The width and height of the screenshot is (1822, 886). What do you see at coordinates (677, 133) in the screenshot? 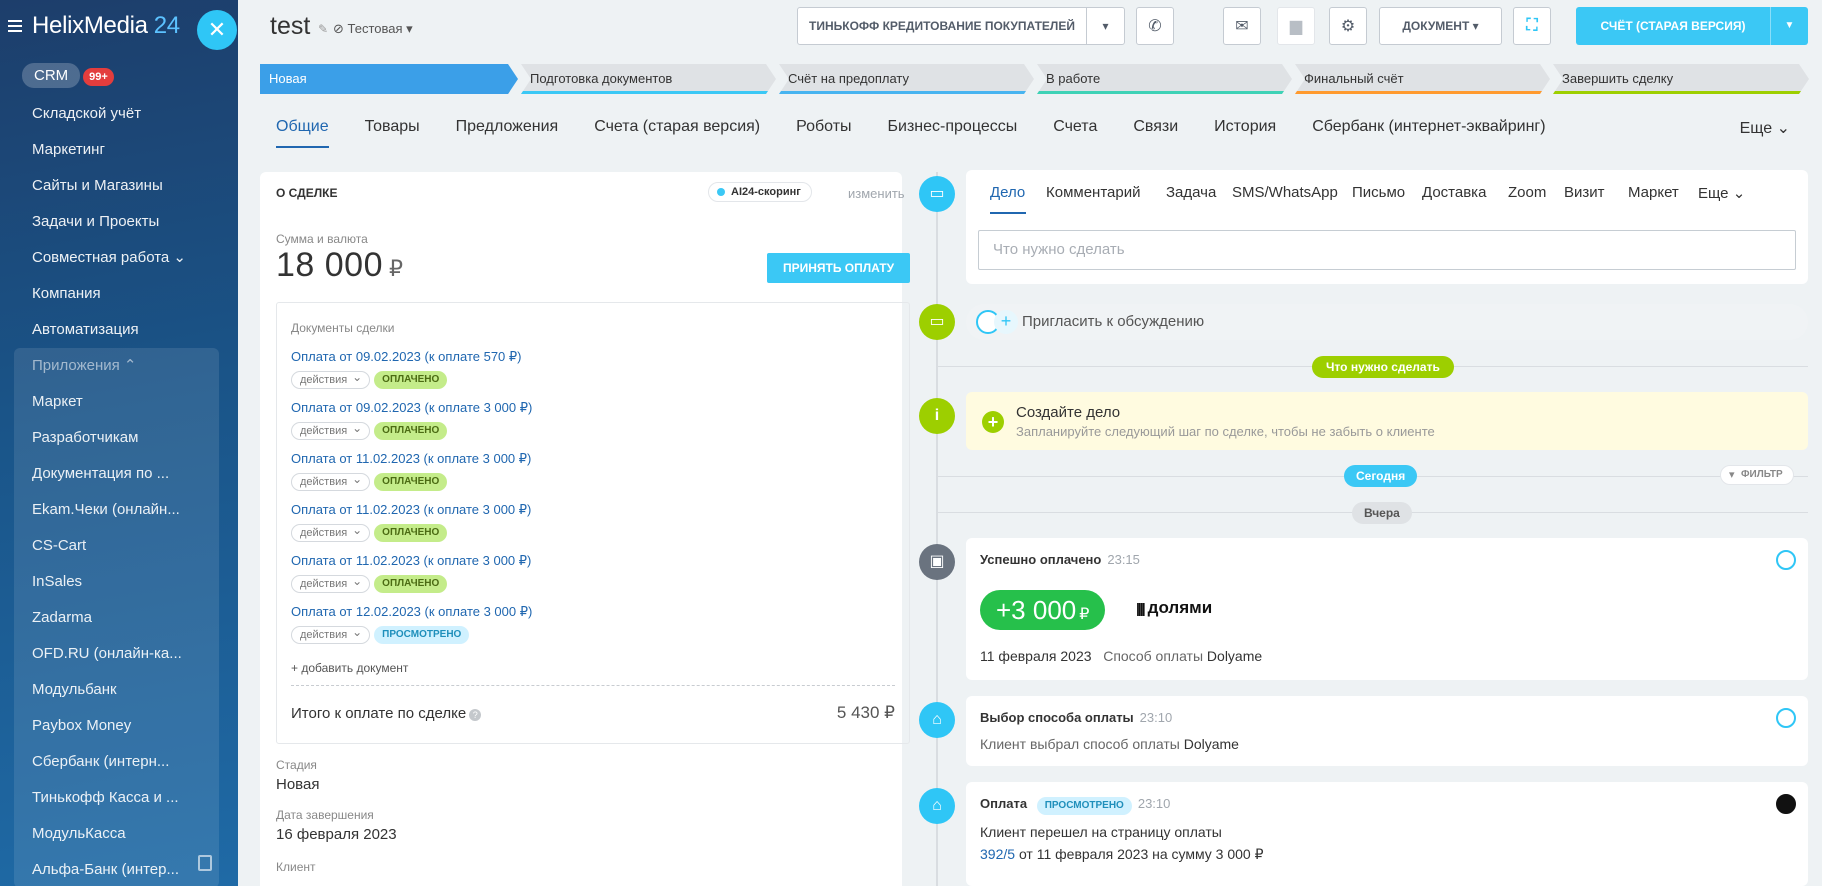
I see `tab-invoices-old: Счета (старая версия)` at bounding box center [677, 133].